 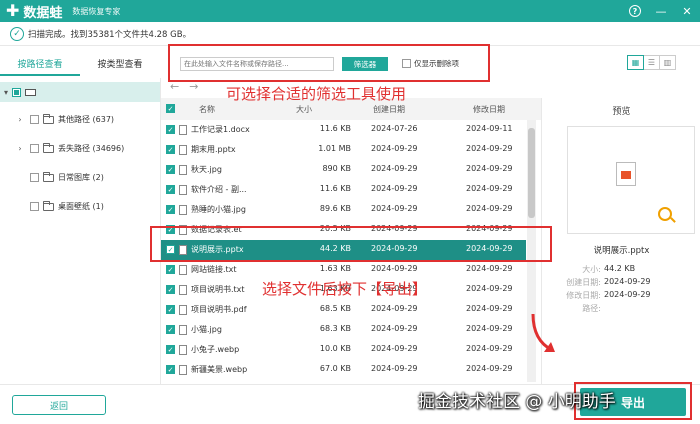 I want to click on view-tabs: 按路径查看 按类型查看, so click(x=80, y=66).